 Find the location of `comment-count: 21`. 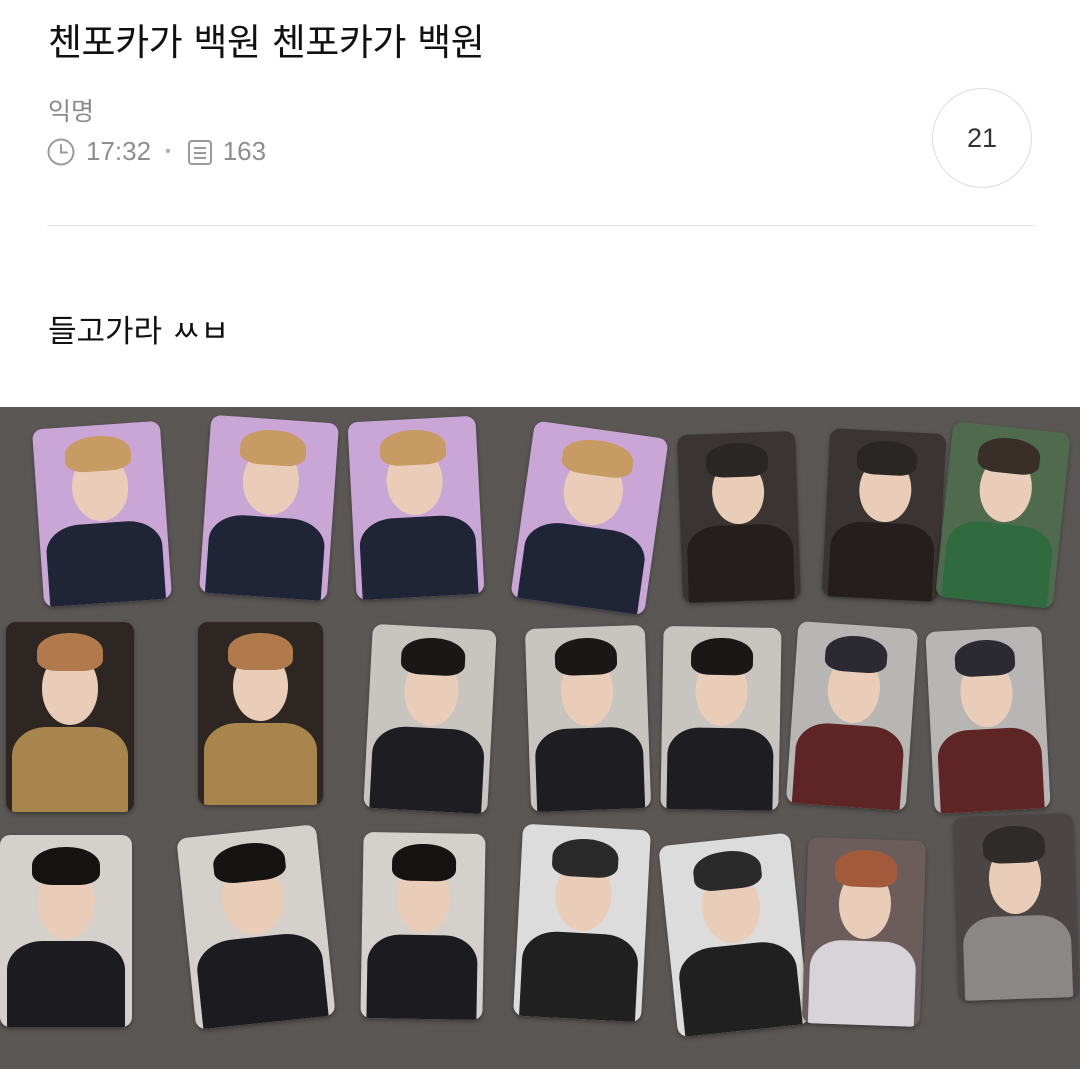

comment-count: 21 is located at coordinates (982, 137).